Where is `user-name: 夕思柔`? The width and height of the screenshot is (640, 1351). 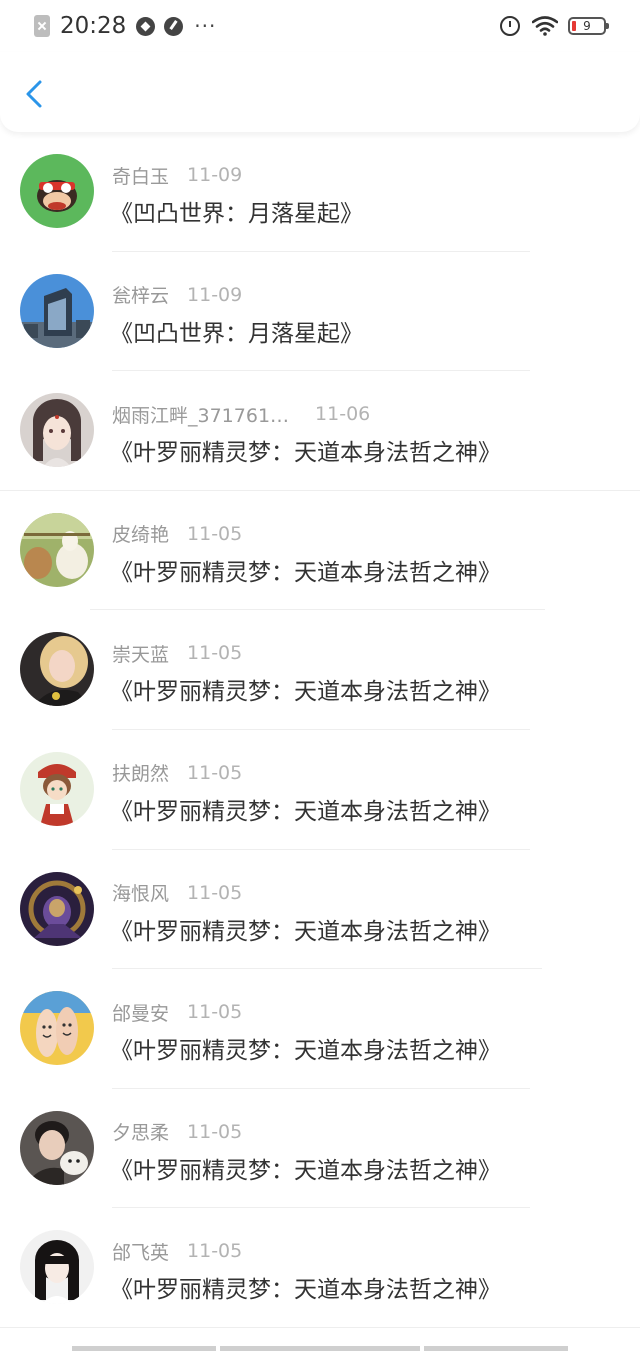 user-name: 夕思柔 is located at coordinates (141, 1133).